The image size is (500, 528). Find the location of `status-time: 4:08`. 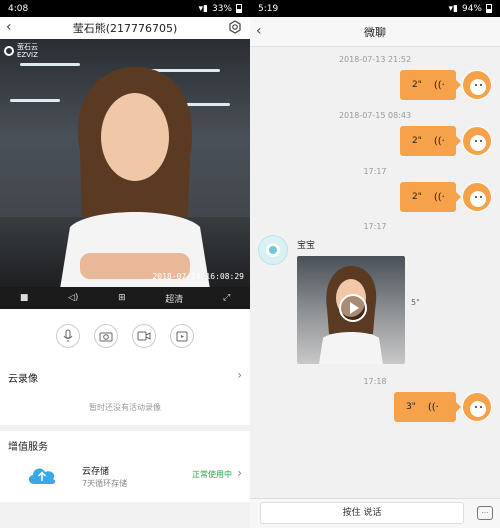

status-time: 4:08 is located at coordinates (18, 8).